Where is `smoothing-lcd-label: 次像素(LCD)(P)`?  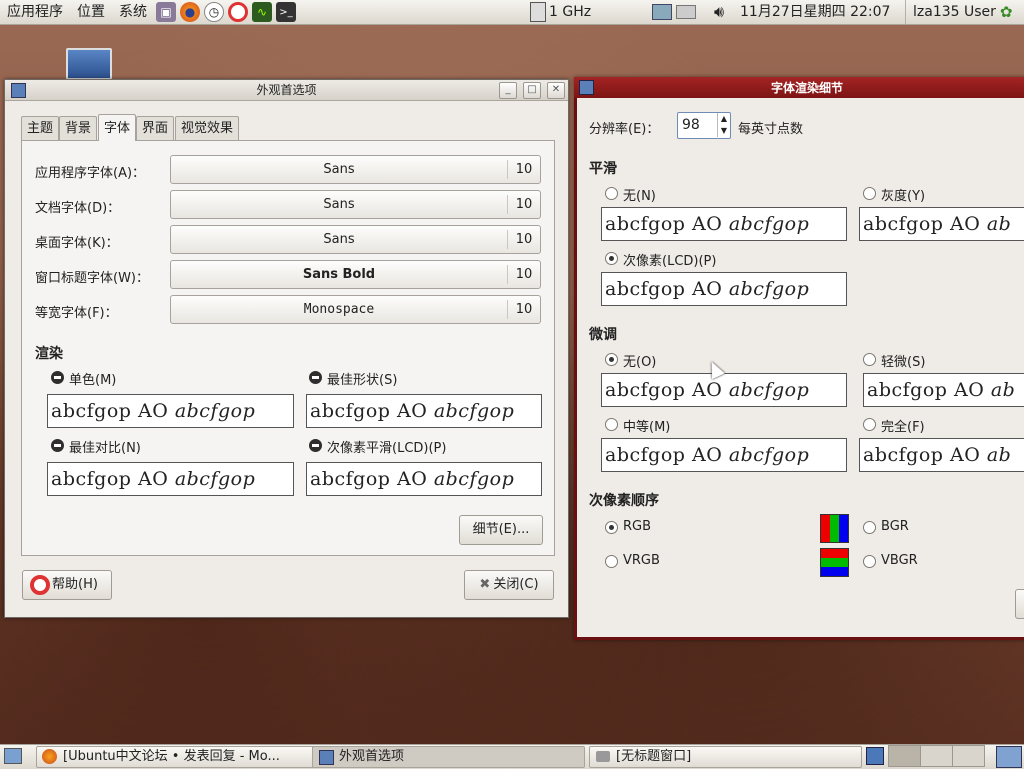 smoothing-lcd-label: 次像素(LCD)(P) is located at coordinates (669, 259).